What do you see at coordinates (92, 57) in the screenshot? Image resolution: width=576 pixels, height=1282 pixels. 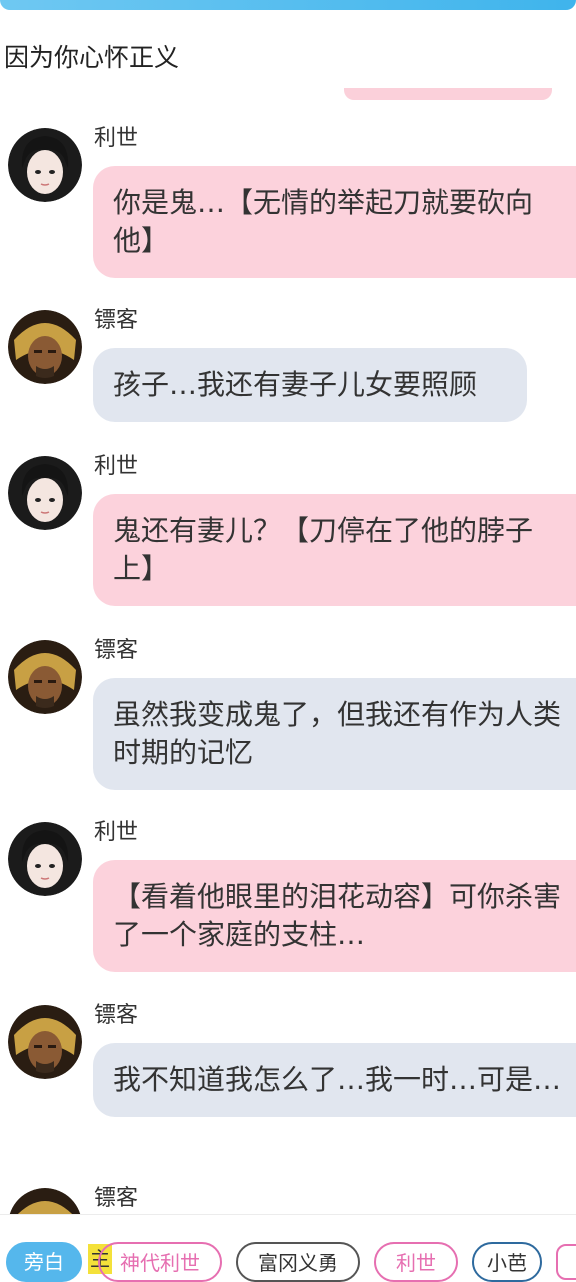 I see `previous-message-text: 因为你心怀正义` at bounding box center [92, 57].